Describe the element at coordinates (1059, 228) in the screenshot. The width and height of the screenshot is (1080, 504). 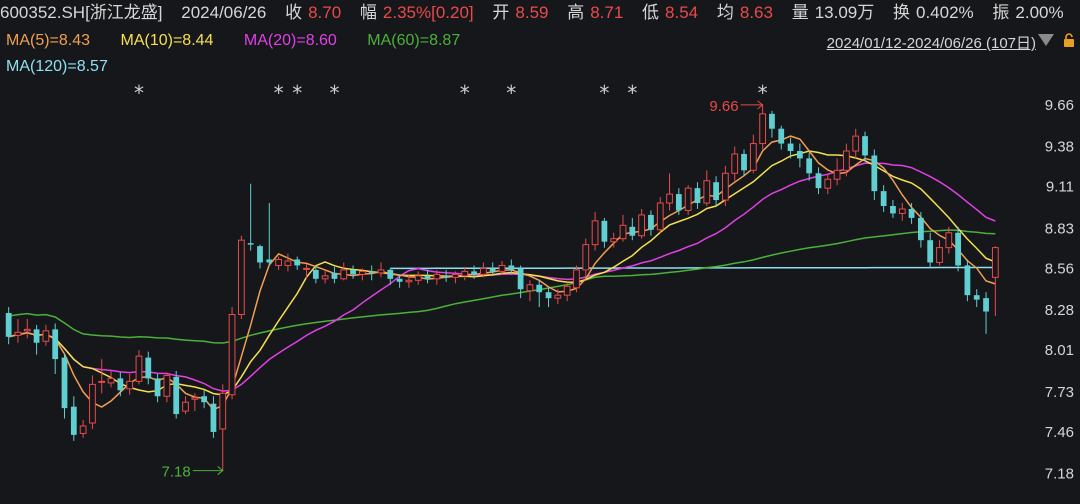
I see `y-tick-label: 8.83` at that location.